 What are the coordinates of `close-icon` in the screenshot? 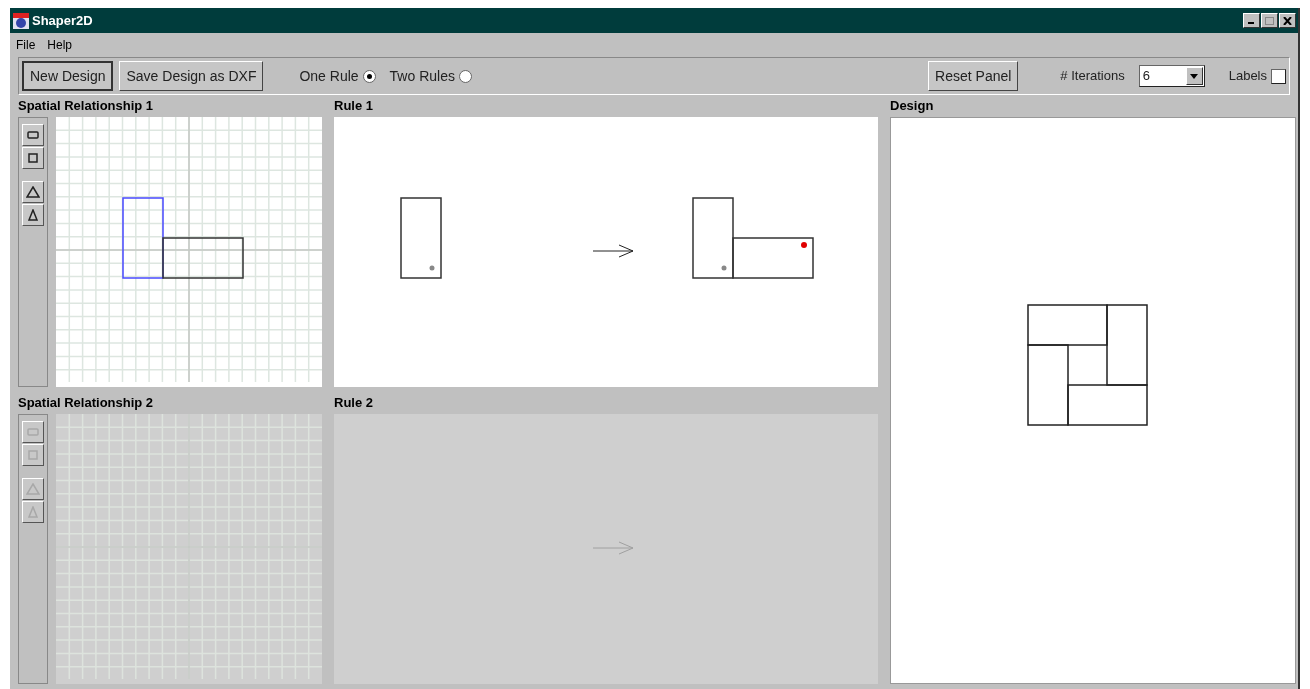 It's located at (1287, 20).